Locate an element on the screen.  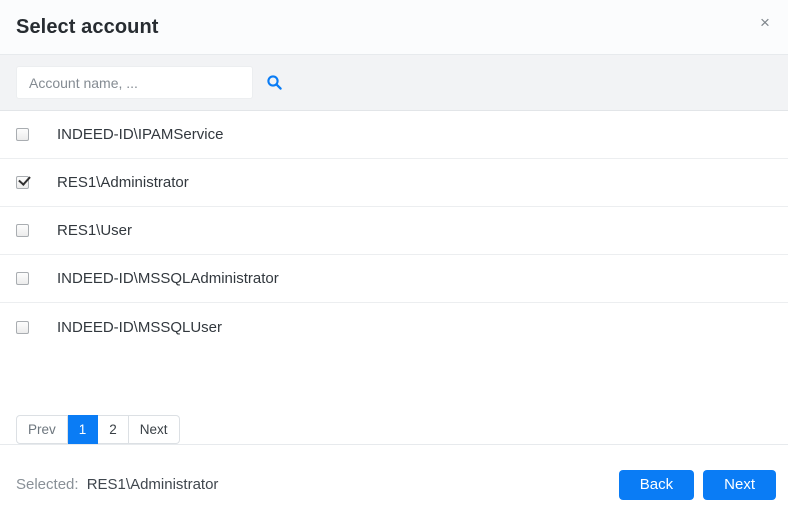
next-button: Next is located at coordinates (739, 484).